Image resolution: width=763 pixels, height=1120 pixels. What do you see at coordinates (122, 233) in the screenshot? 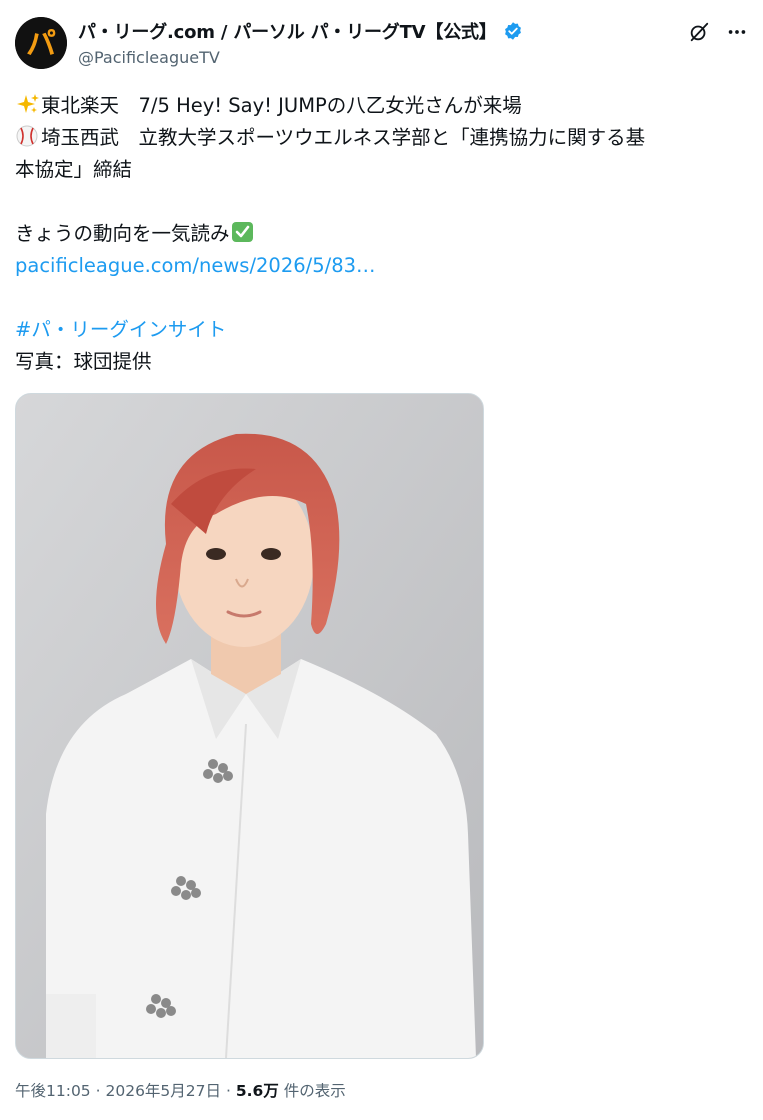
I see `tweet-line-4: きょうの動向を一気読み` at bounding box center [122, 233].